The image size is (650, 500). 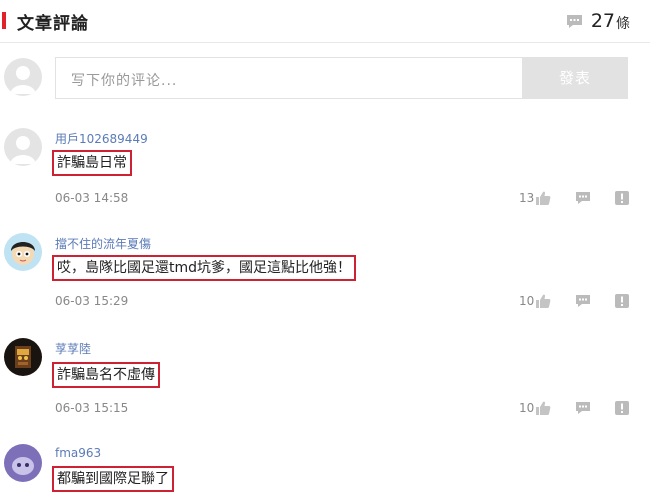 I want to click on comment-text: 哎，島隊比國足還tmd坑爹，國足這點比他強！, so click(x=204, y=268).